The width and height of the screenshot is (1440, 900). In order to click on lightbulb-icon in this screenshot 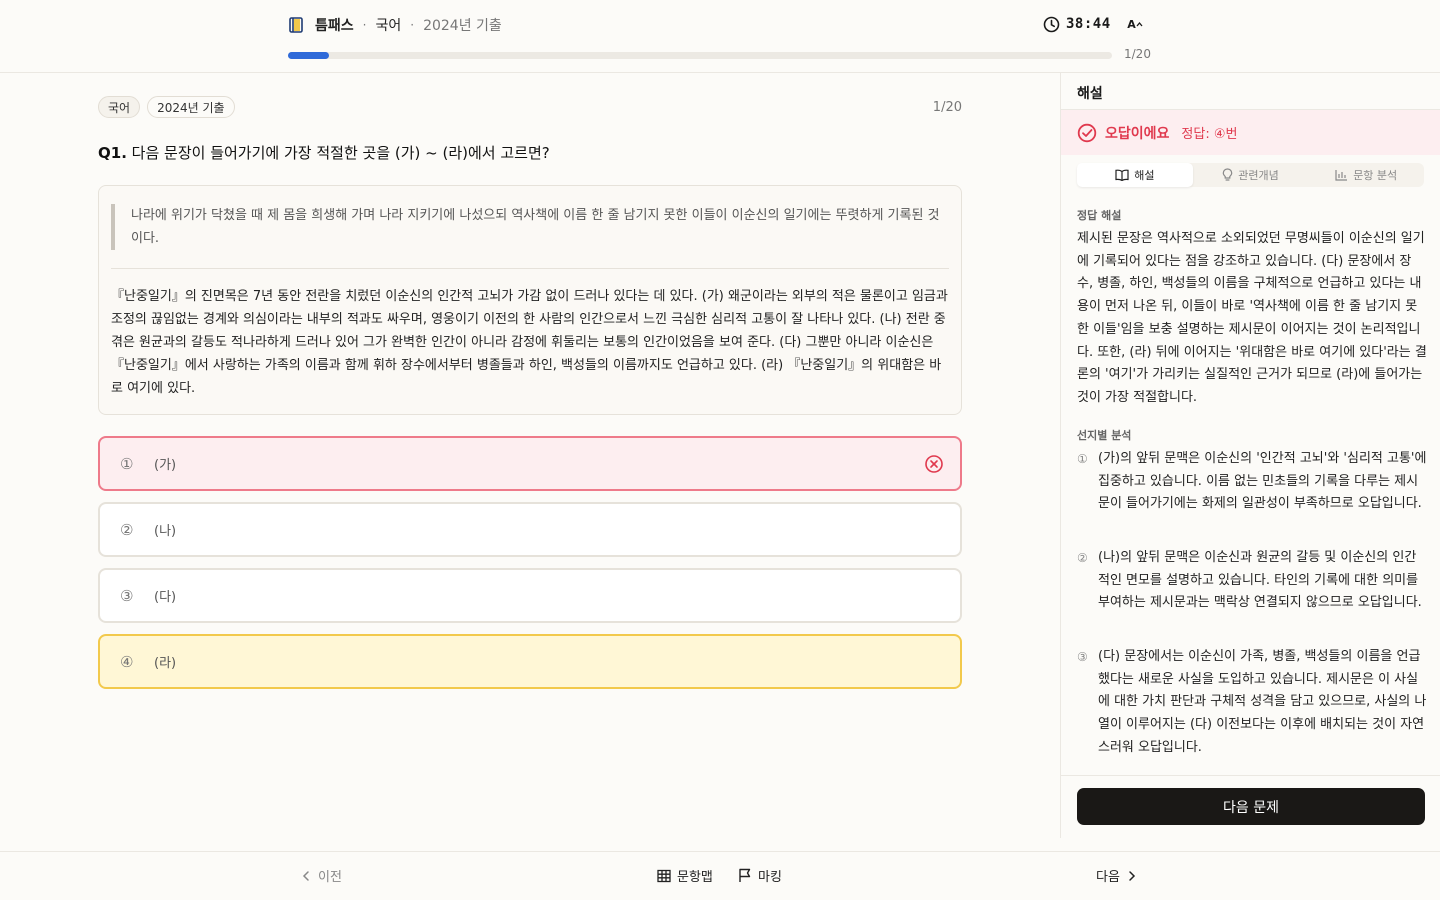, I will do `click(1227, 174)`.